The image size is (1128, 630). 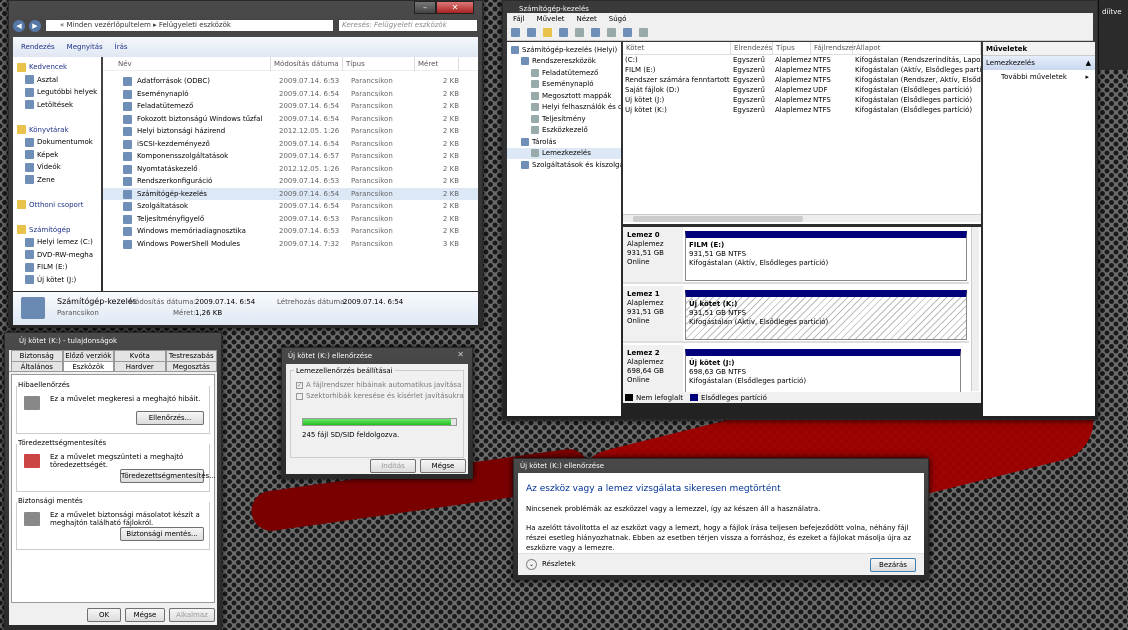 What do you see at coordinates (564, 131) in the screenshot?
I see `tree-item: Eszközkezelő` at bounding box center [564, 131].